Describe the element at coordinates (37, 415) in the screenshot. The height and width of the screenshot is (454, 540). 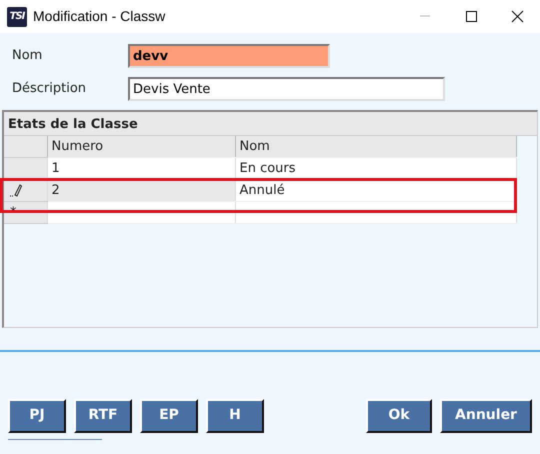
I see `toolbar-button: PJ` at that location.